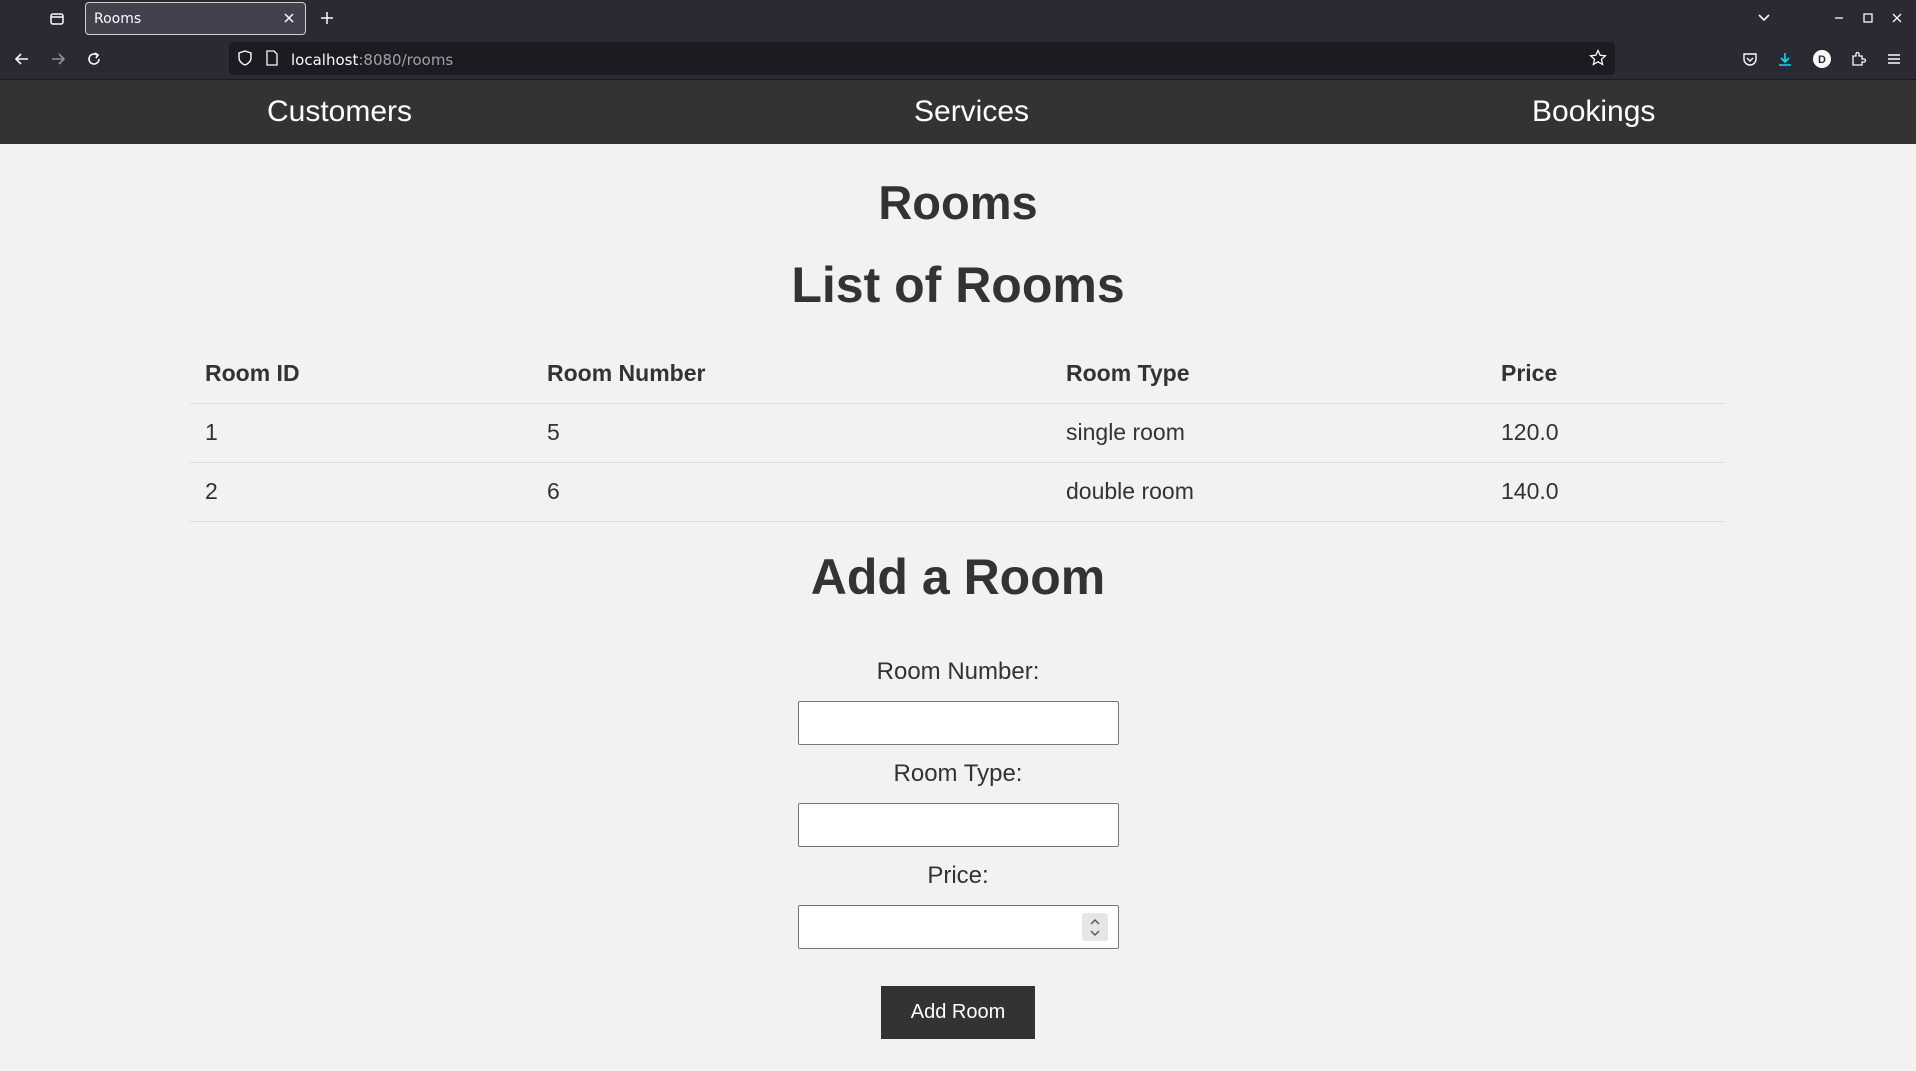  What do you see at coordinates (1605, 374) in the screenshot?
I see `column-header-price: Price` at bounding box center [1605, 374].